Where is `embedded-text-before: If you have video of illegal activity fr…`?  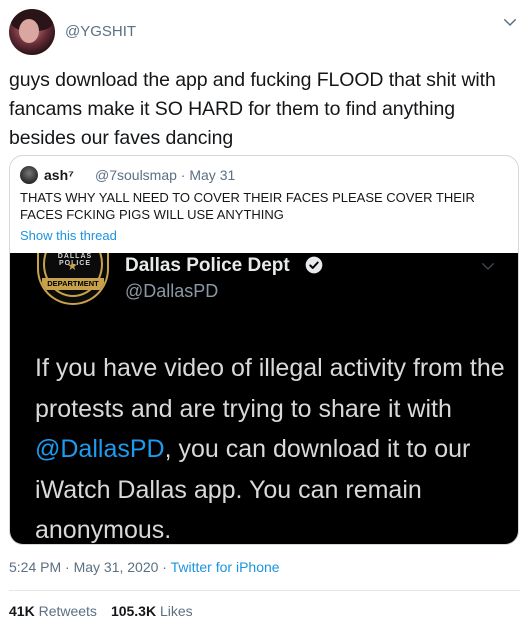 embedded-text-before: If you have video of illegal activity fr… is located at coordinates (270, 388).